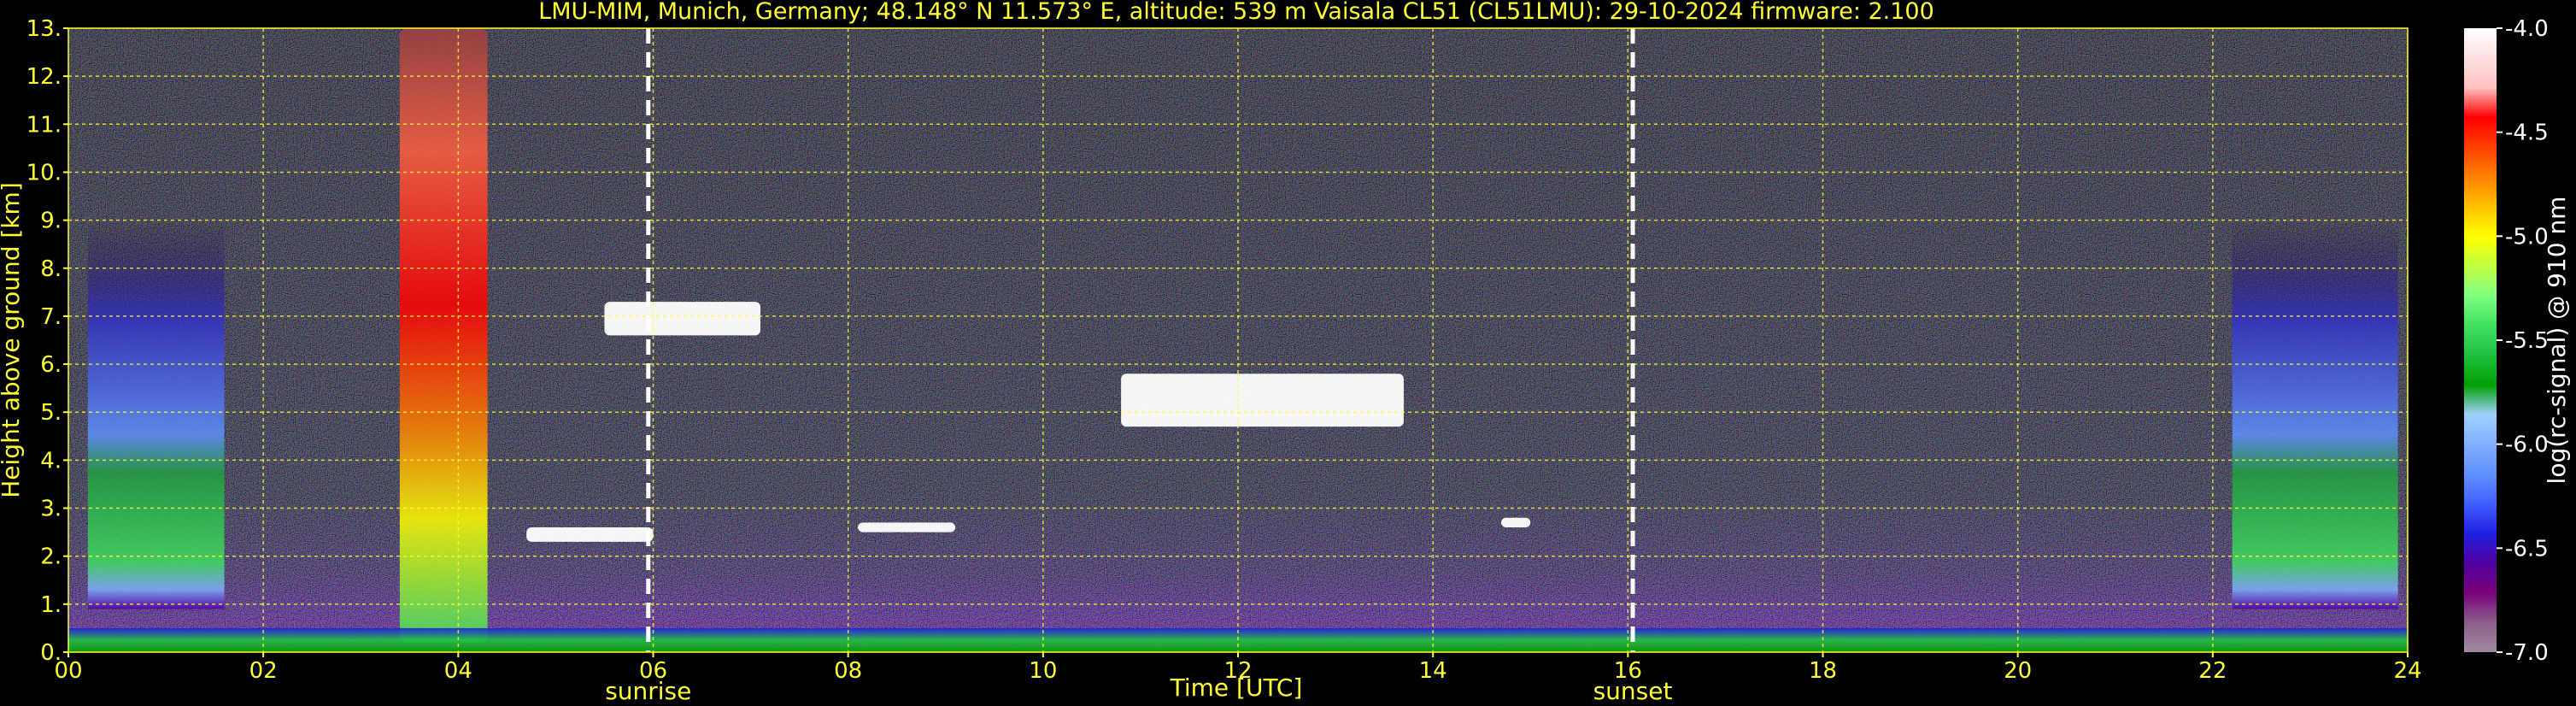 This screenshot has height=706, width=2576. I want to click on colorbar-label: log(rc-signal) @ 910 nm, so click(2557, 341).